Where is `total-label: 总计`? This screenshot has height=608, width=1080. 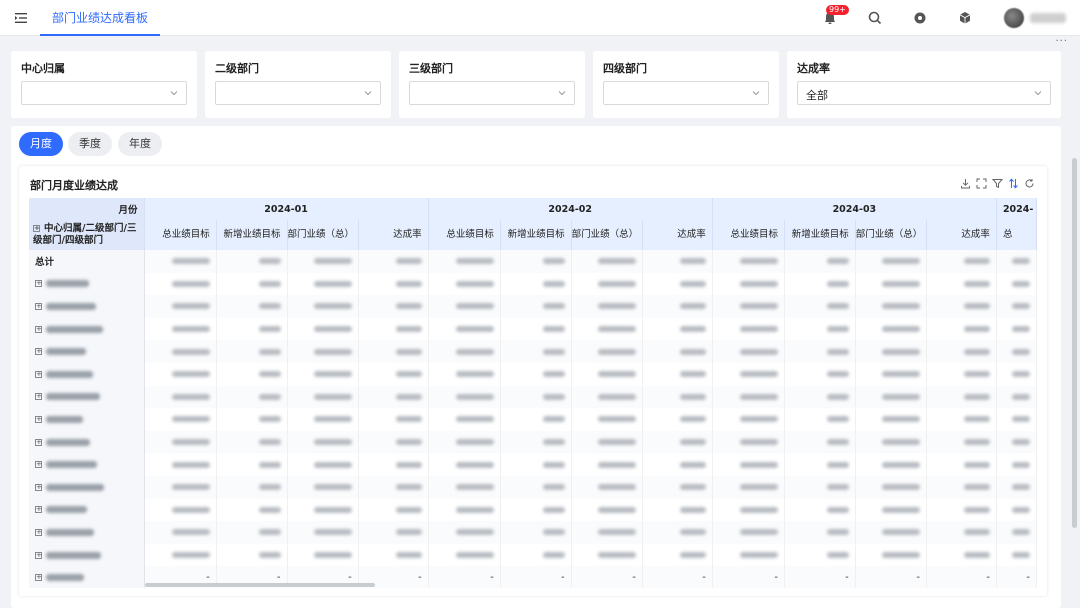 total-label: 总计 is located at coordinates (87, 261).